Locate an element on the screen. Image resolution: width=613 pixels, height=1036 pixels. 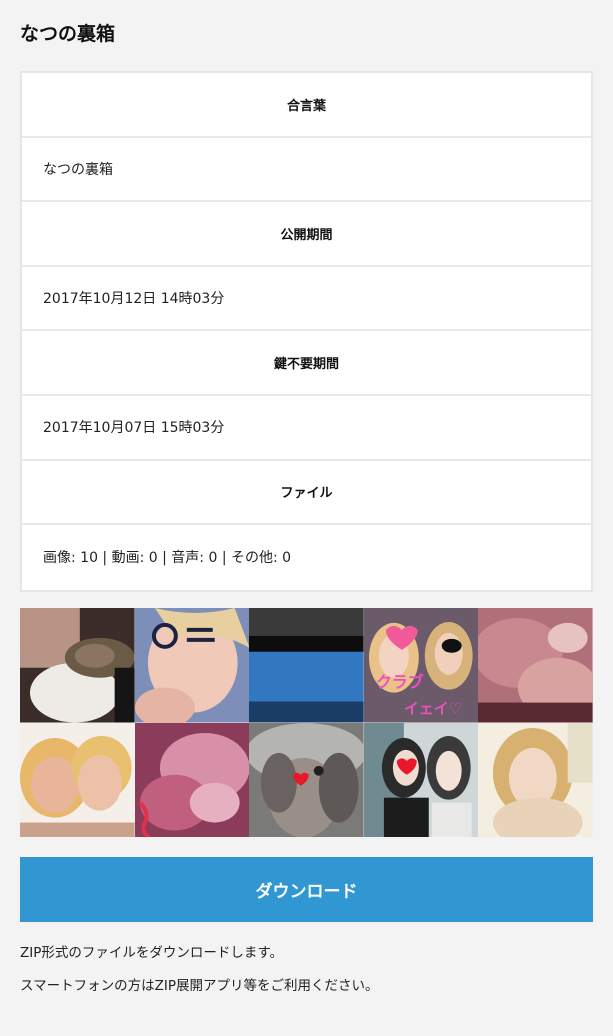
file-counts: 画像: 10 | 動画: 0 | 音声: 0 | その他: 0 is located at coordinates (167, 558).